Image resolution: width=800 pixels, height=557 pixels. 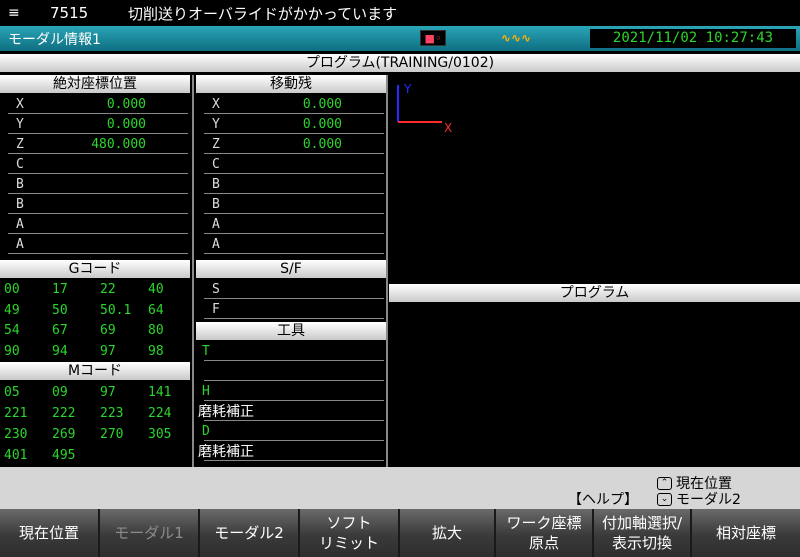 I want to click on tool-status-icon: ■◦, so click(x=433, y=38).